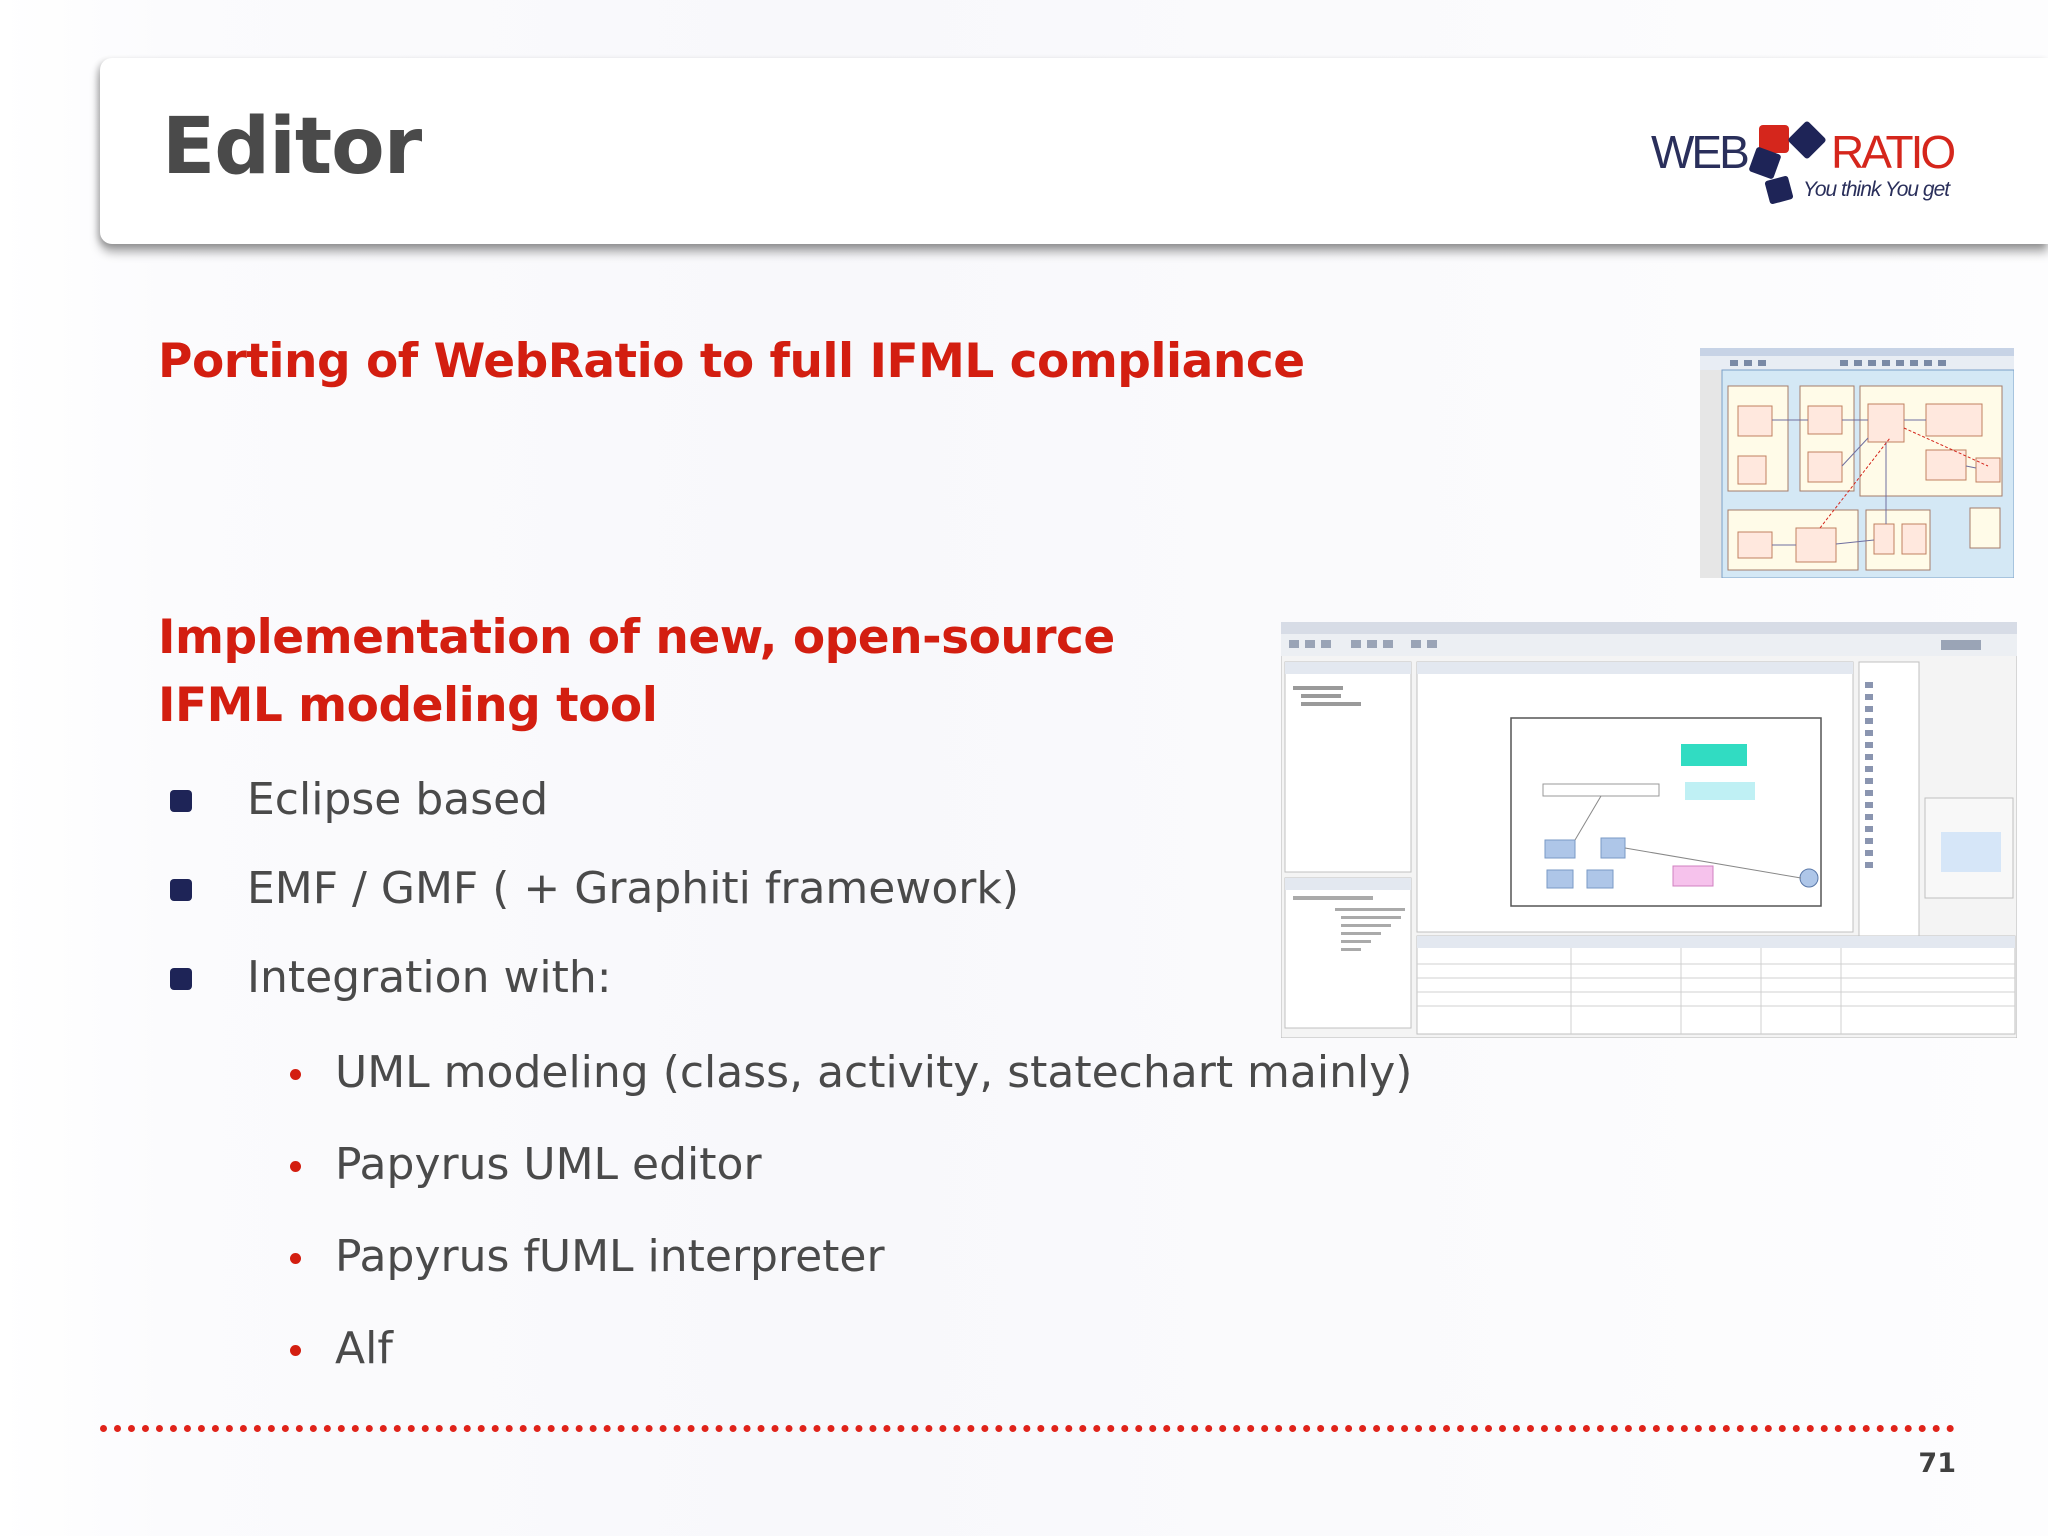 This screenshot has height=1536, width=2048. Describe the element at coordinates (633, 888) in the screenshot. I see `bullet-emf-gmf: EMF / GMF ( + Graphiti framework)` at that location.